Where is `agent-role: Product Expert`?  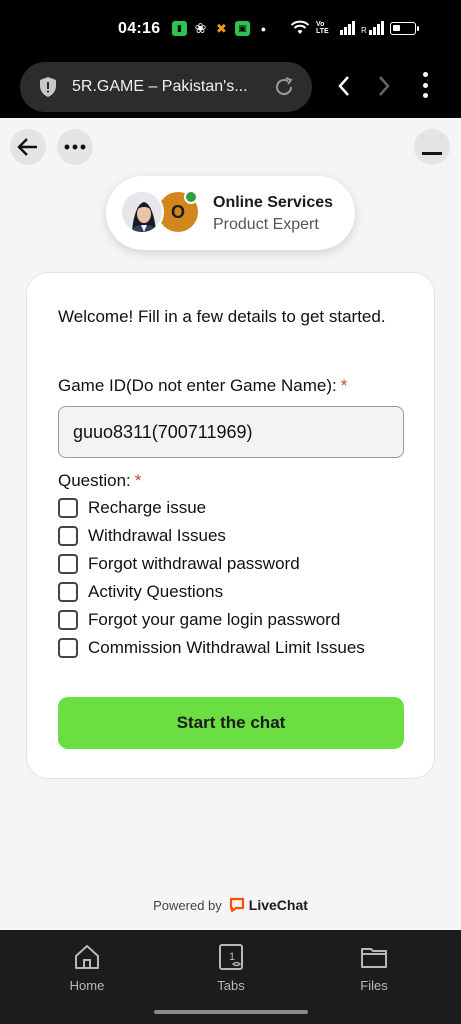 agent-role: Product Expert is located at coordinates (266, 224).